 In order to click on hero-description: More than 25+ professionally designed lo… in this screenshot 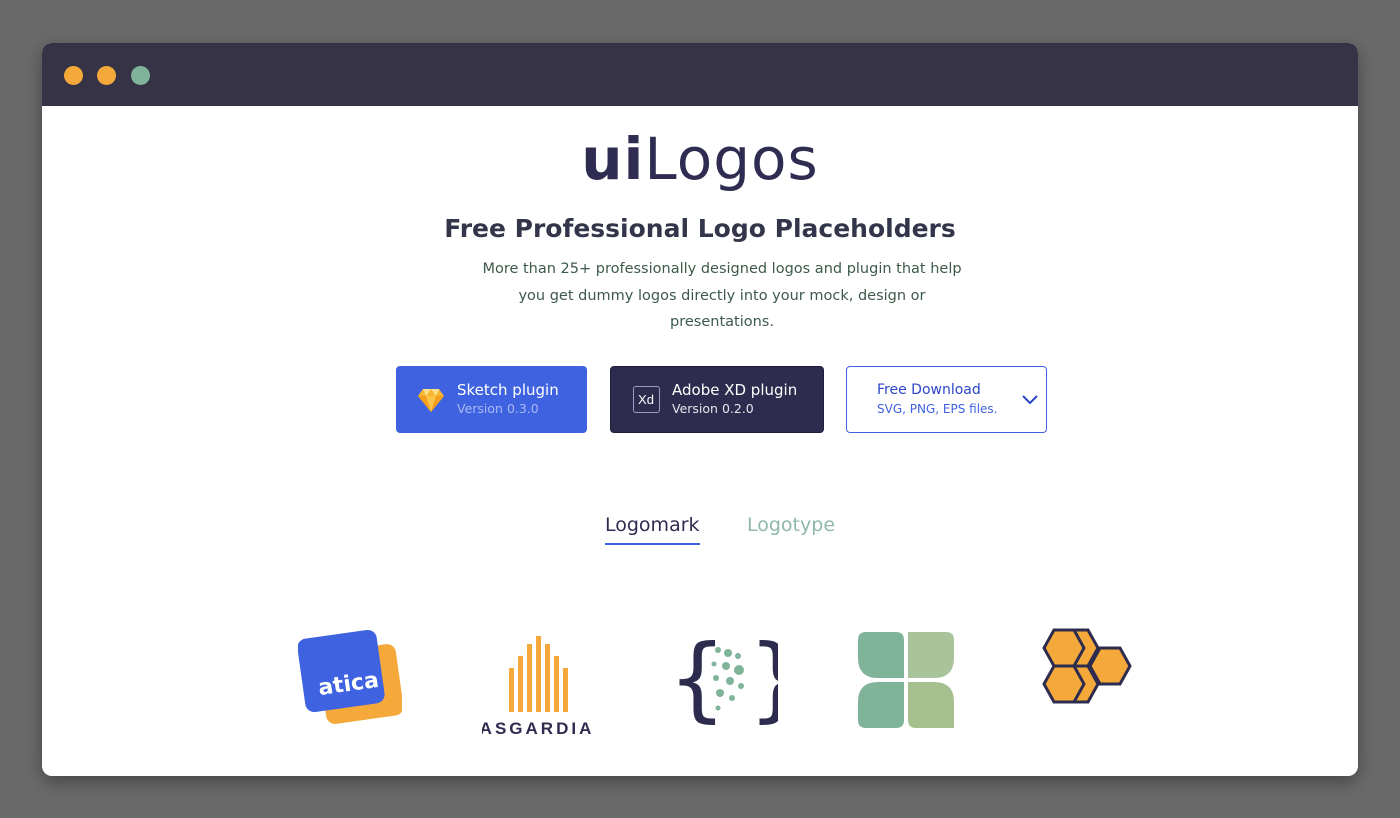, I will do `click(722, 295)`.